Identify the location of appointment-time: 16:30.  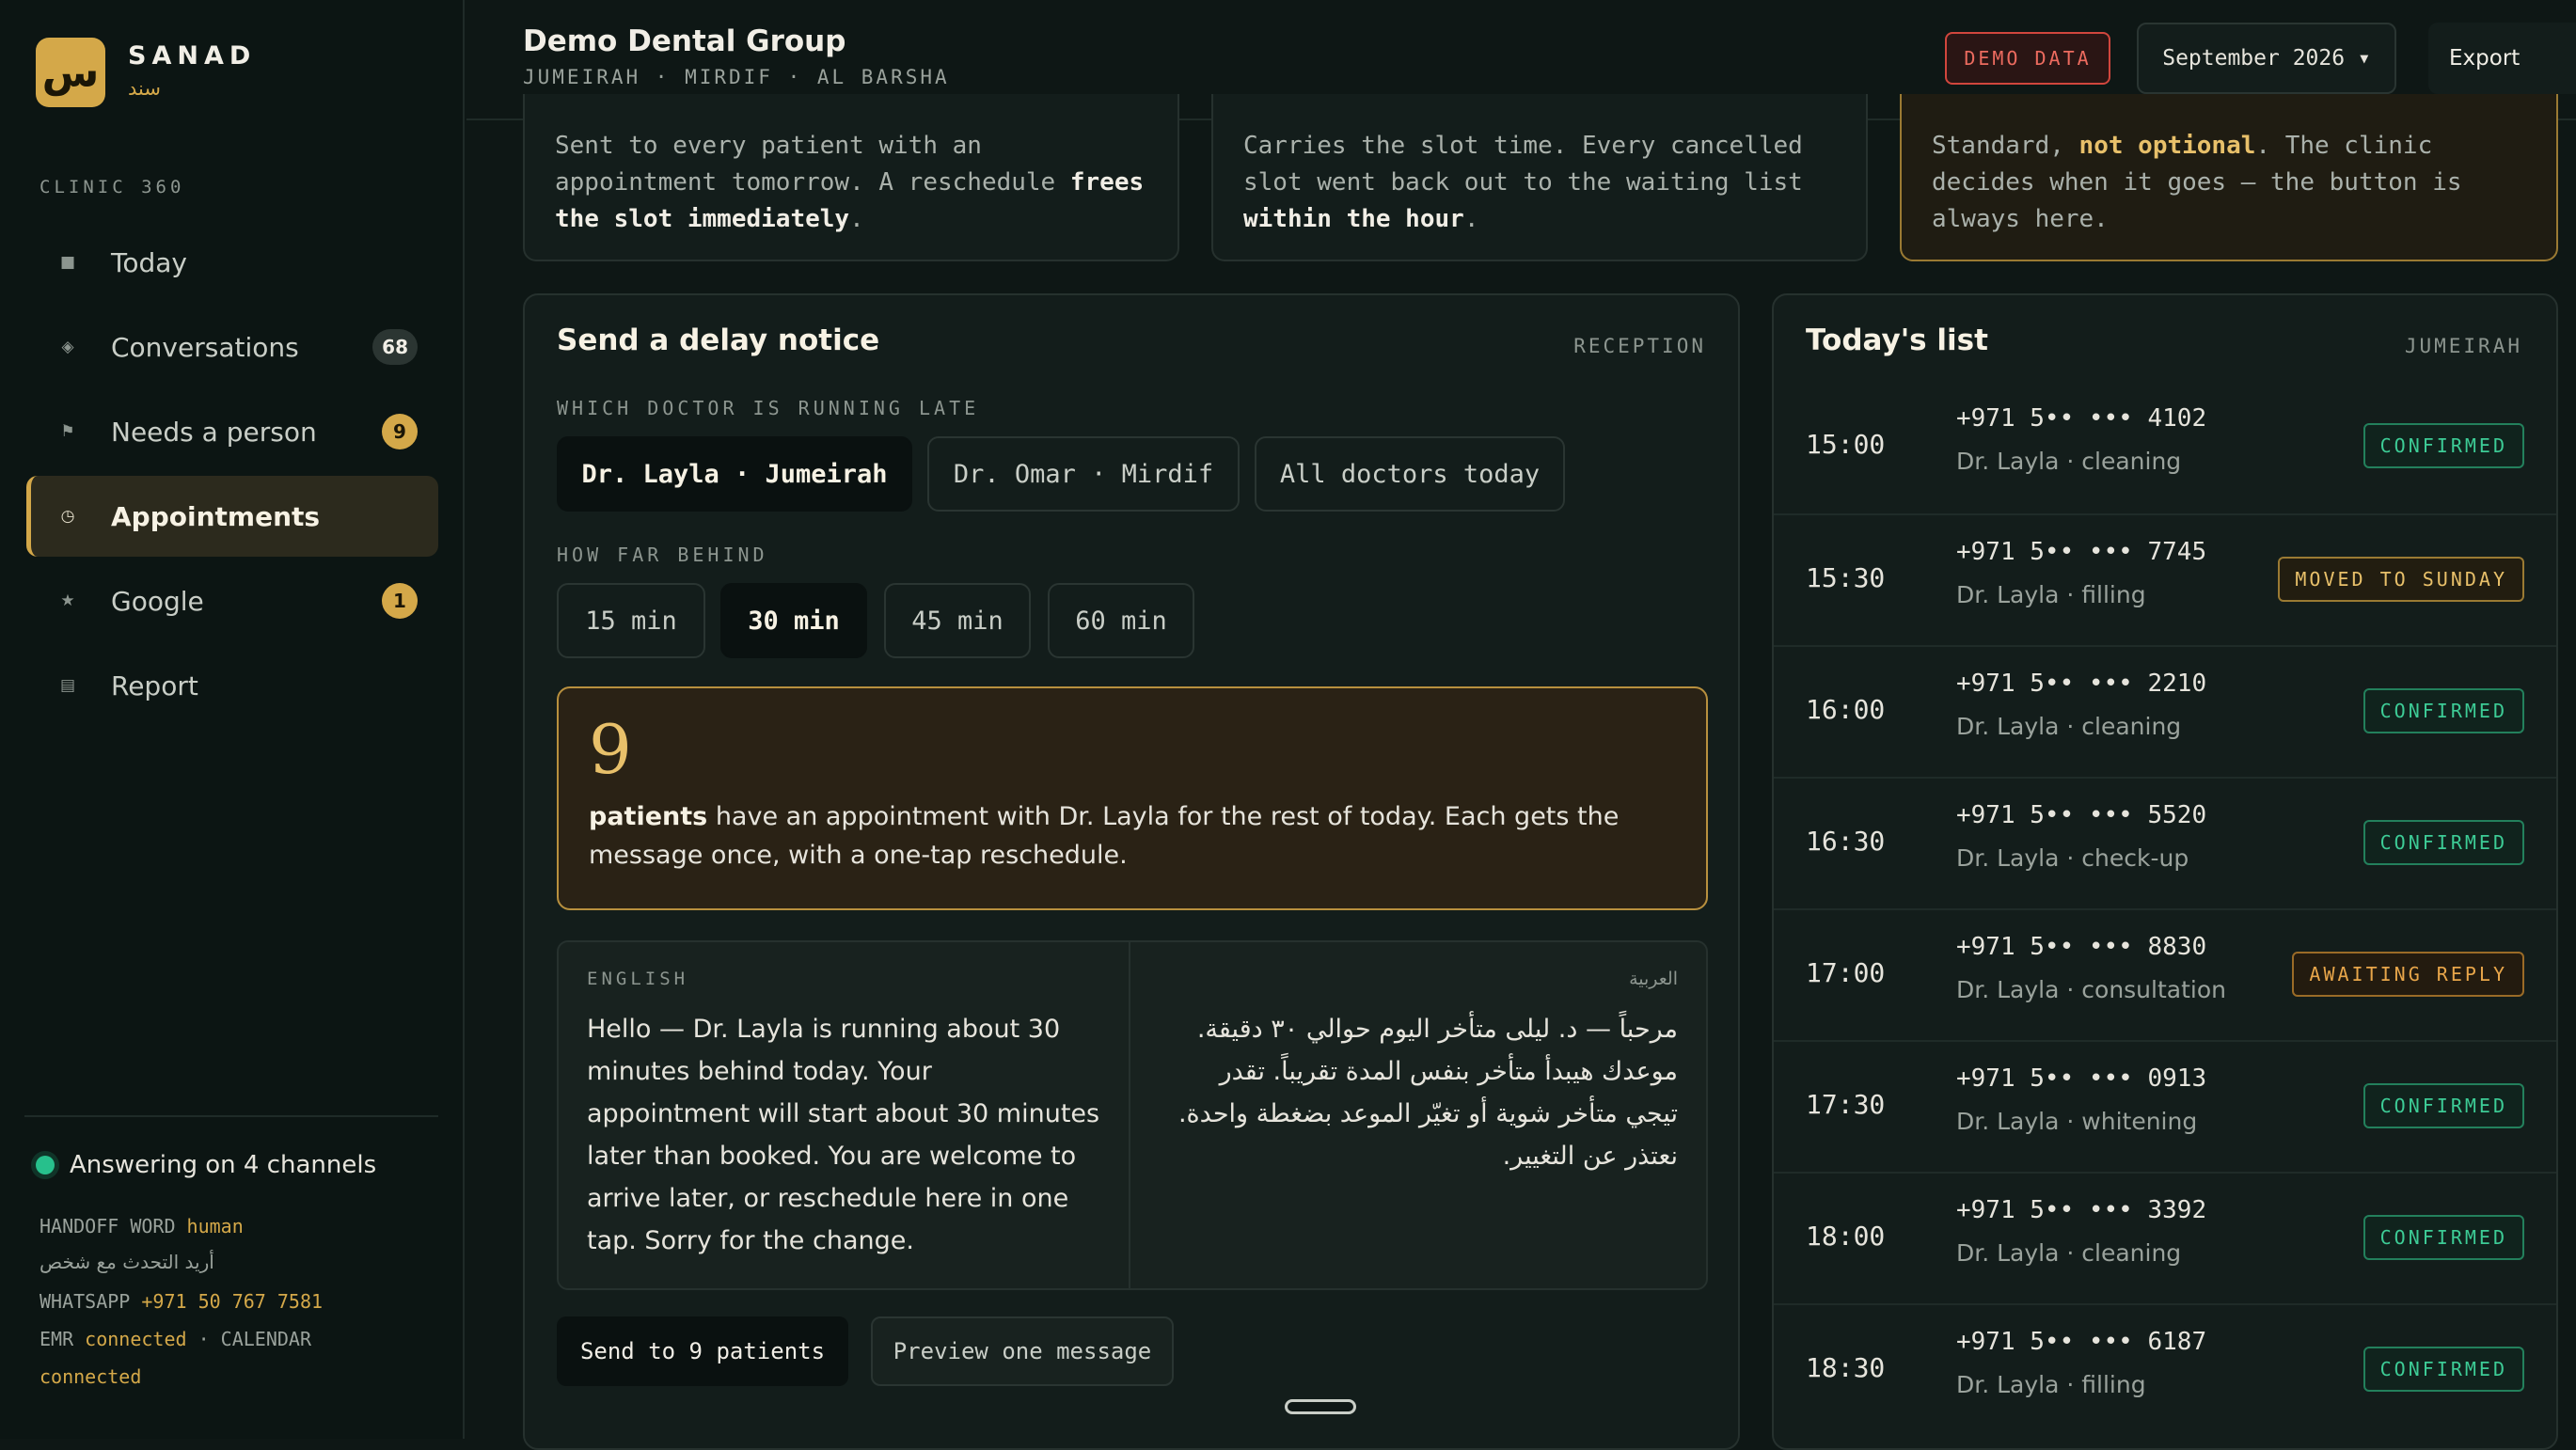
(1846, 841).